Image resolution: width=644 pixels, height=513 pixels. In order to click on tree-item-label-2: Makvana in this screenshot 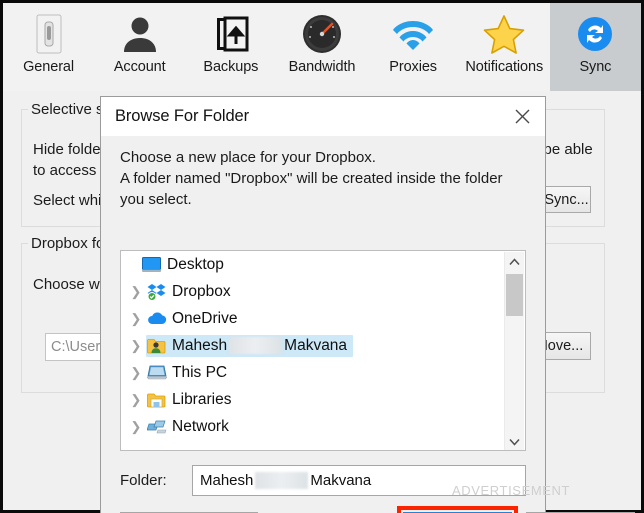, I will do `click(316, 345)`.